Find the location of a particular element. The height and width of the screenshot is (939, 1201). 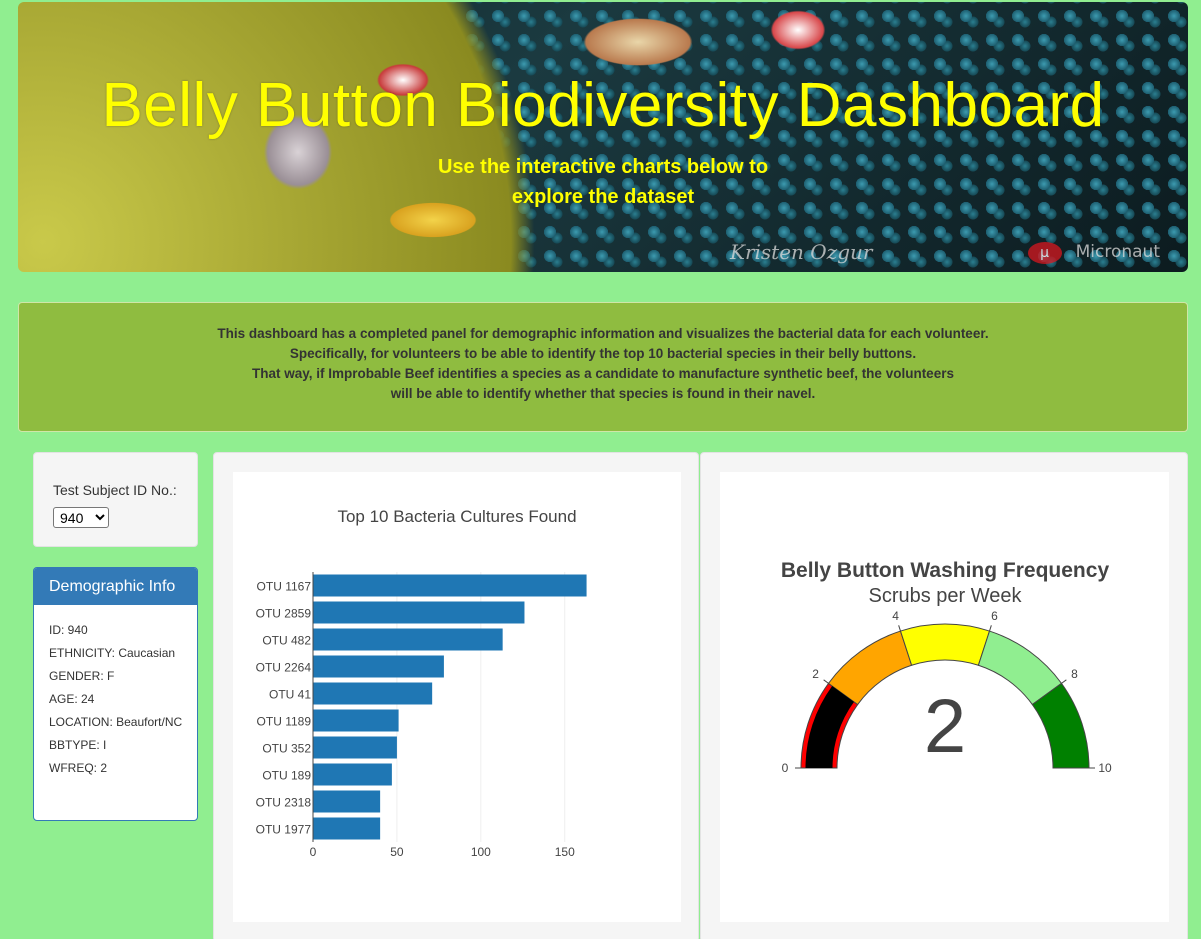

demographic-location: LOCATION: Beaufort/NC is located at coordinates (116, 722).